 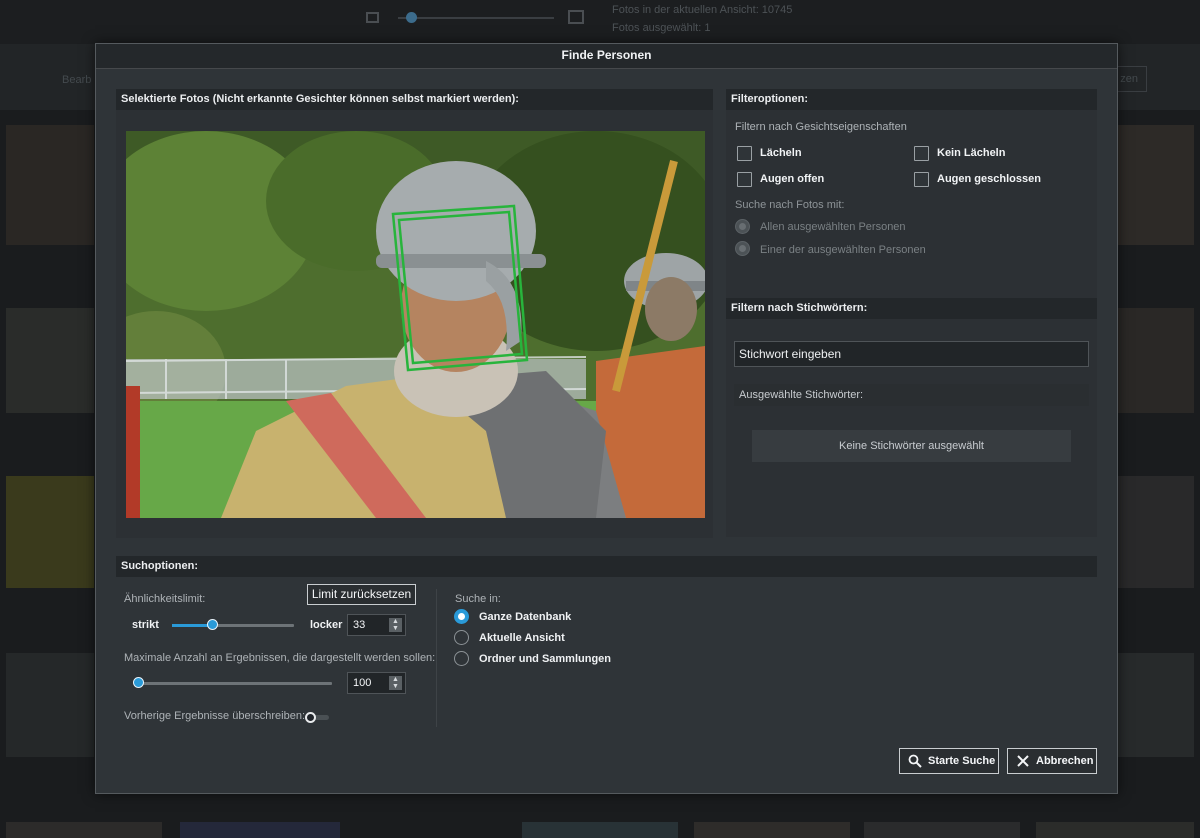 What do you see at coordinates (376, 625) in the screenshot?
I see `similarity-spinbox: 33 ▲ ▼` at bounding box center [376, 625].